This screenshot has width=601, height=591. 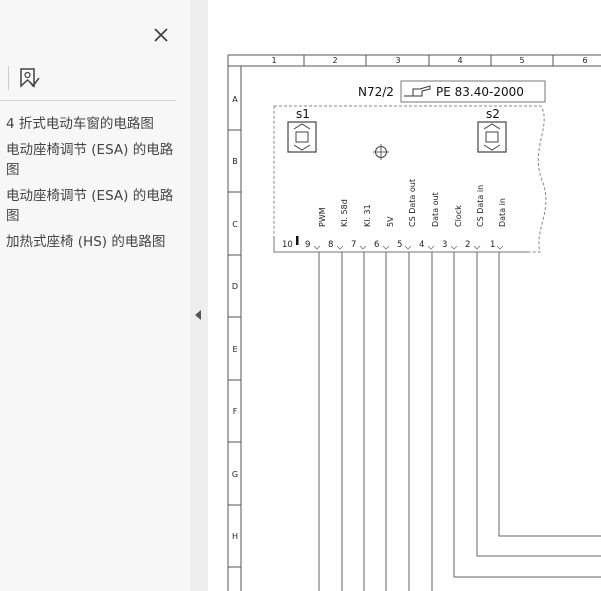 What do you see at coordinates (235, 474) in the screenshot?
I see `row-label: G` at bounding box center [235, 474].